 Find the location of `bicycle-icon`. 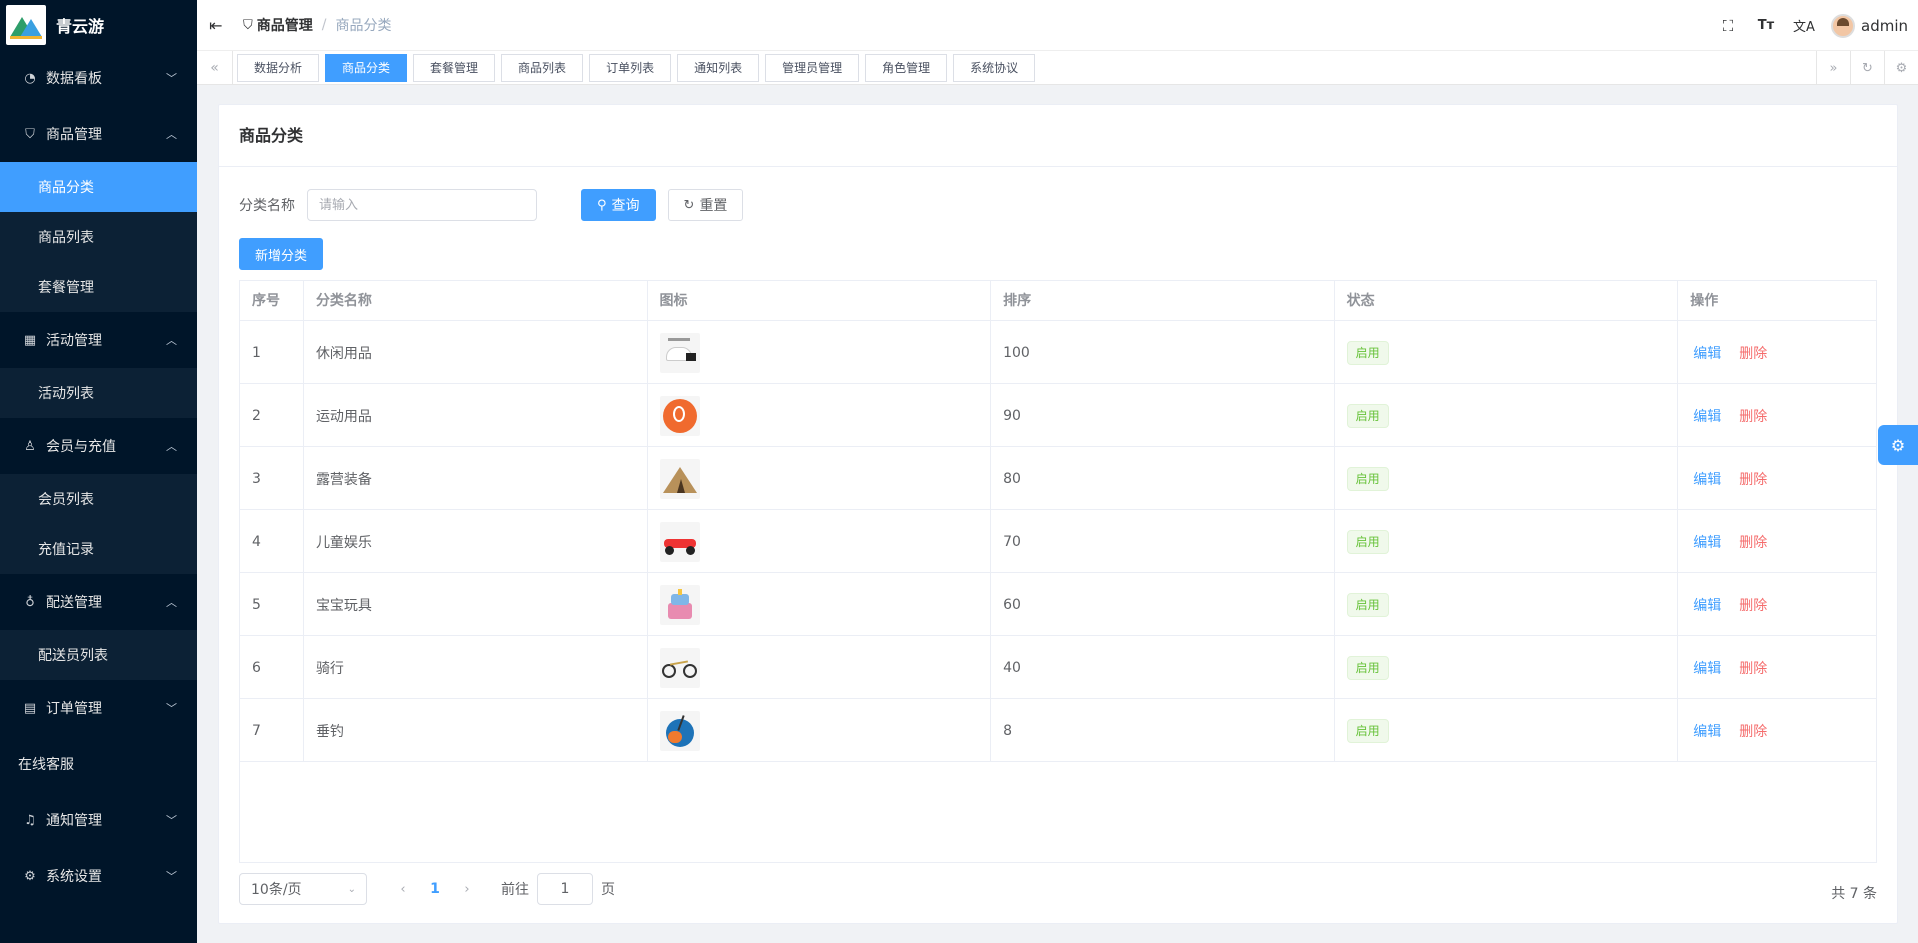

bicycle-icon is located at coordinates (679, 667).